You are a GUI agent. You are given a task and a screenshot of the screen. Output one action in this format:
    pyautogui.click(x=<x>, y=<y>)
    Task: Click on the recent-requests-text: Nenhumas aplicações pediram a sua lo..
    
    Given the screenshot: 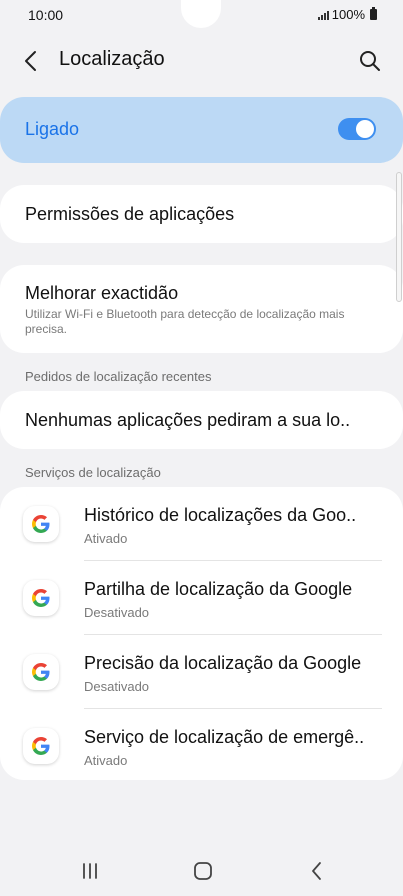 What is the action you would take?
    pyautogui.click(x=188, y=420)
    